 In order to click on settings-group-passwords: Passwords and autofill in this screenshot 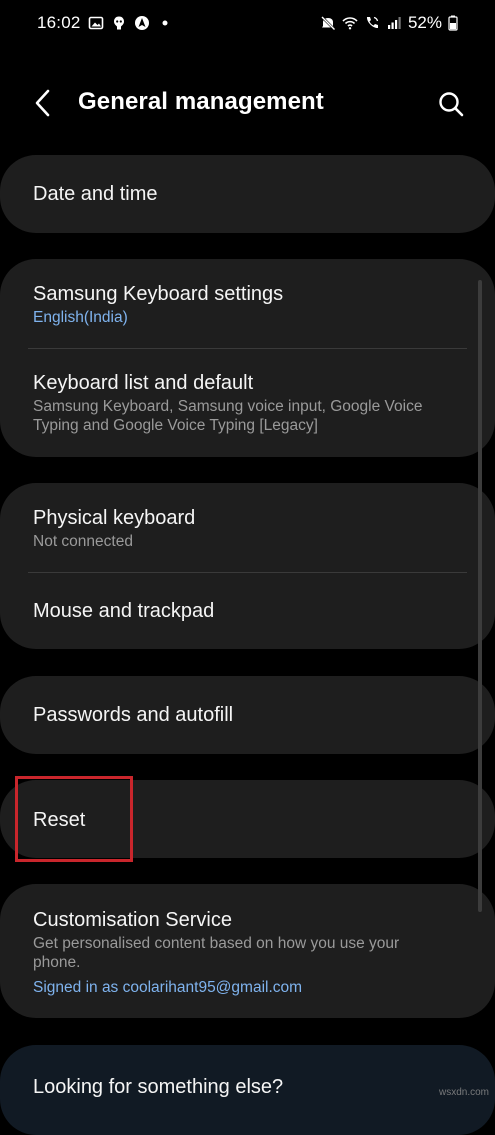, I will do `click(247, 715)`.